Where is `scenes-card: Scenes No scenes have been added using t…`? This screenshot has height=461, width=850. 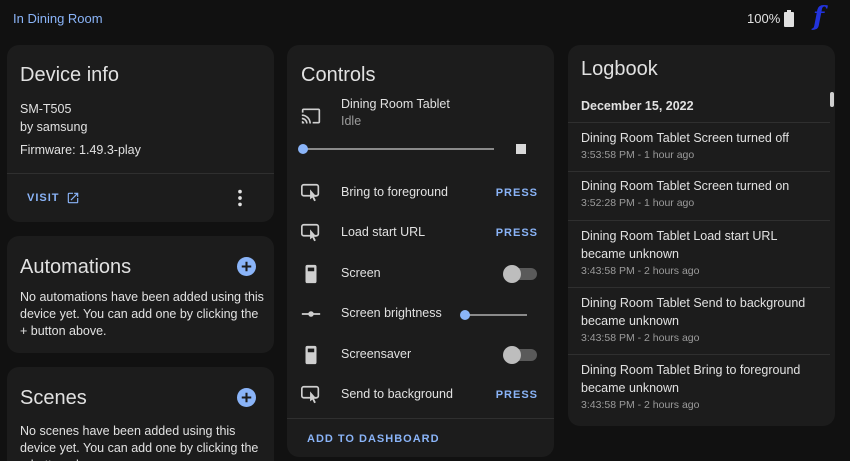 scenes-card: Scenes No scenes have been added using t… is located at coordinates (140, 414).